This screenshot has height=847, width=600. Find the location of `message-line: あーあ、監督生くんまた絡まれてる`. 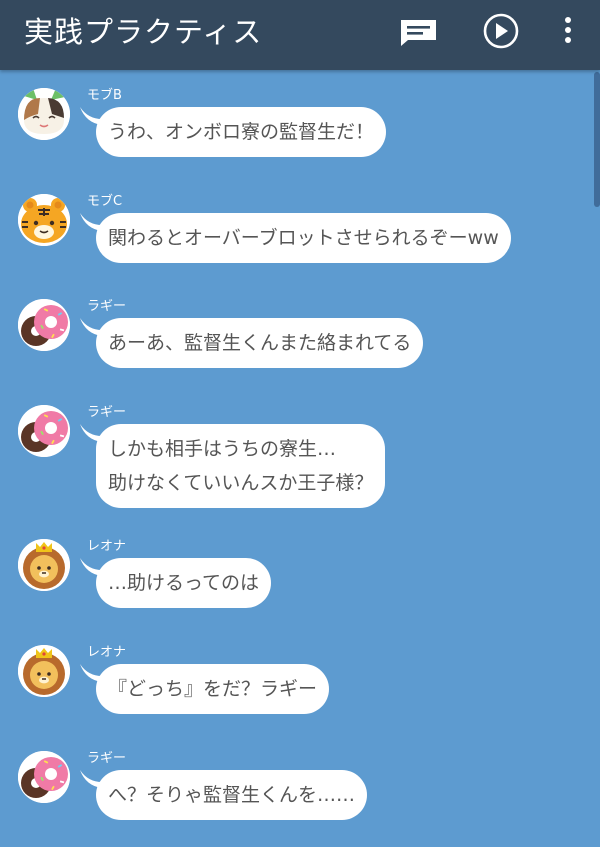

message-line: あーあ、監督生くんまた絡まれてる is located at coordinates (260, 343).